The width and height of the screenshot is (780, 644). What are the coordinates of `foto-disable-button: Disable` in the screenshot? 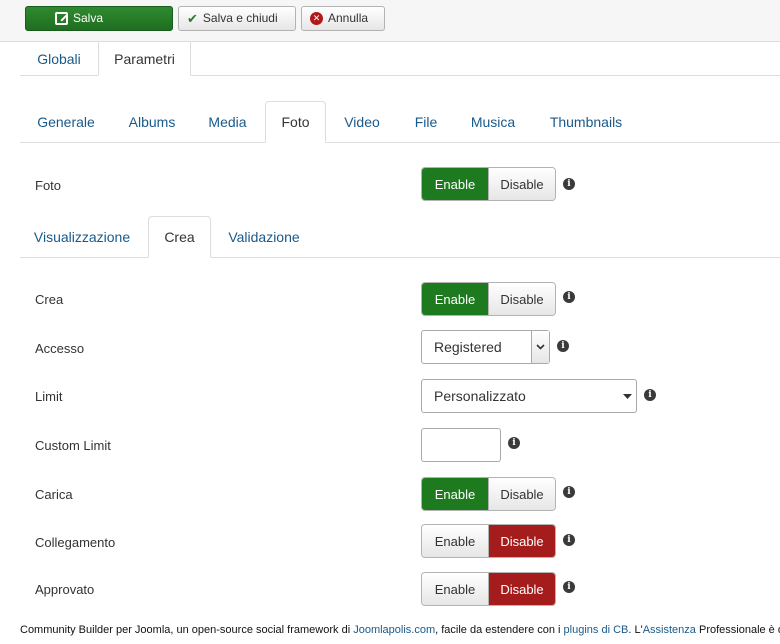 It's located at (522, 184).